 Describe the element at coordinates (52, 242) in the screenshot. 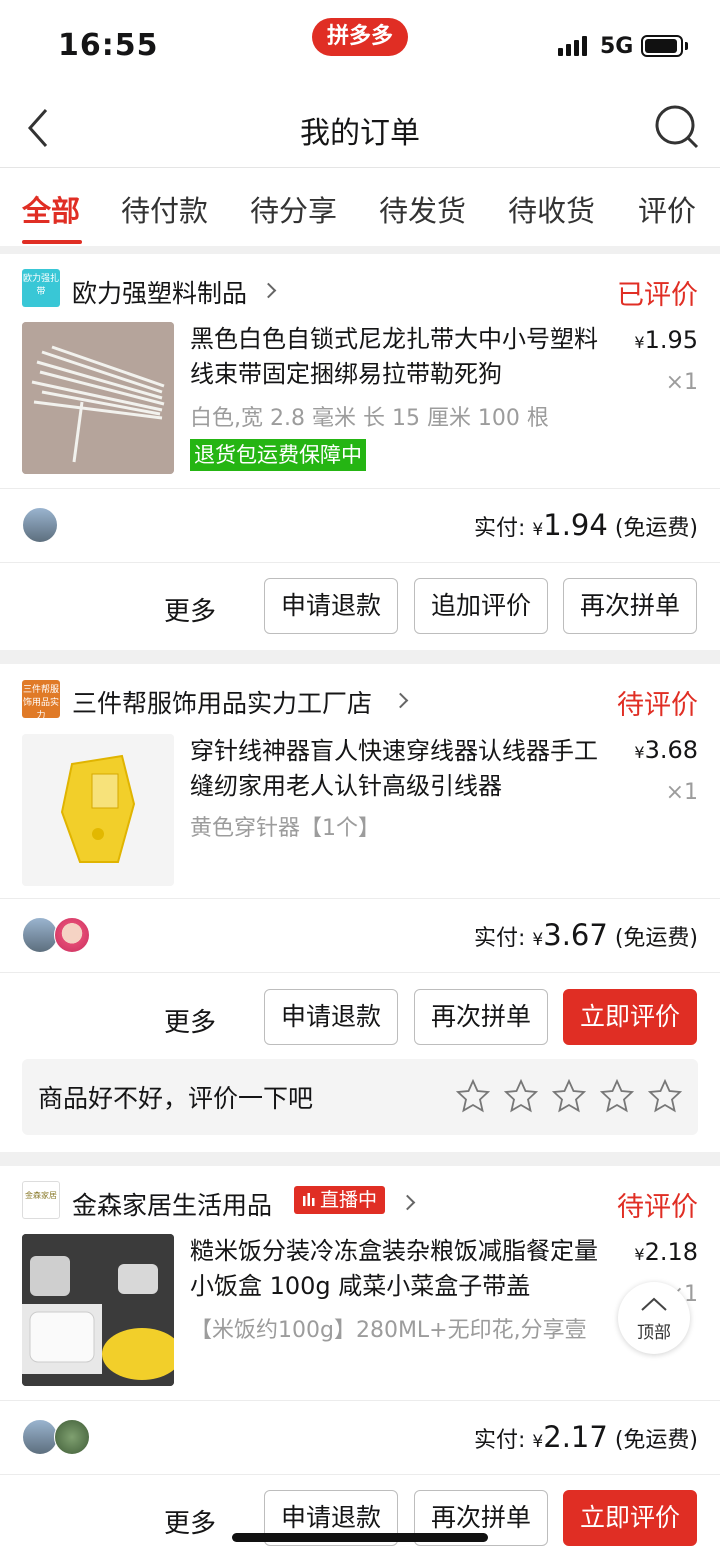

I see `active-tab-indicator` at that location.